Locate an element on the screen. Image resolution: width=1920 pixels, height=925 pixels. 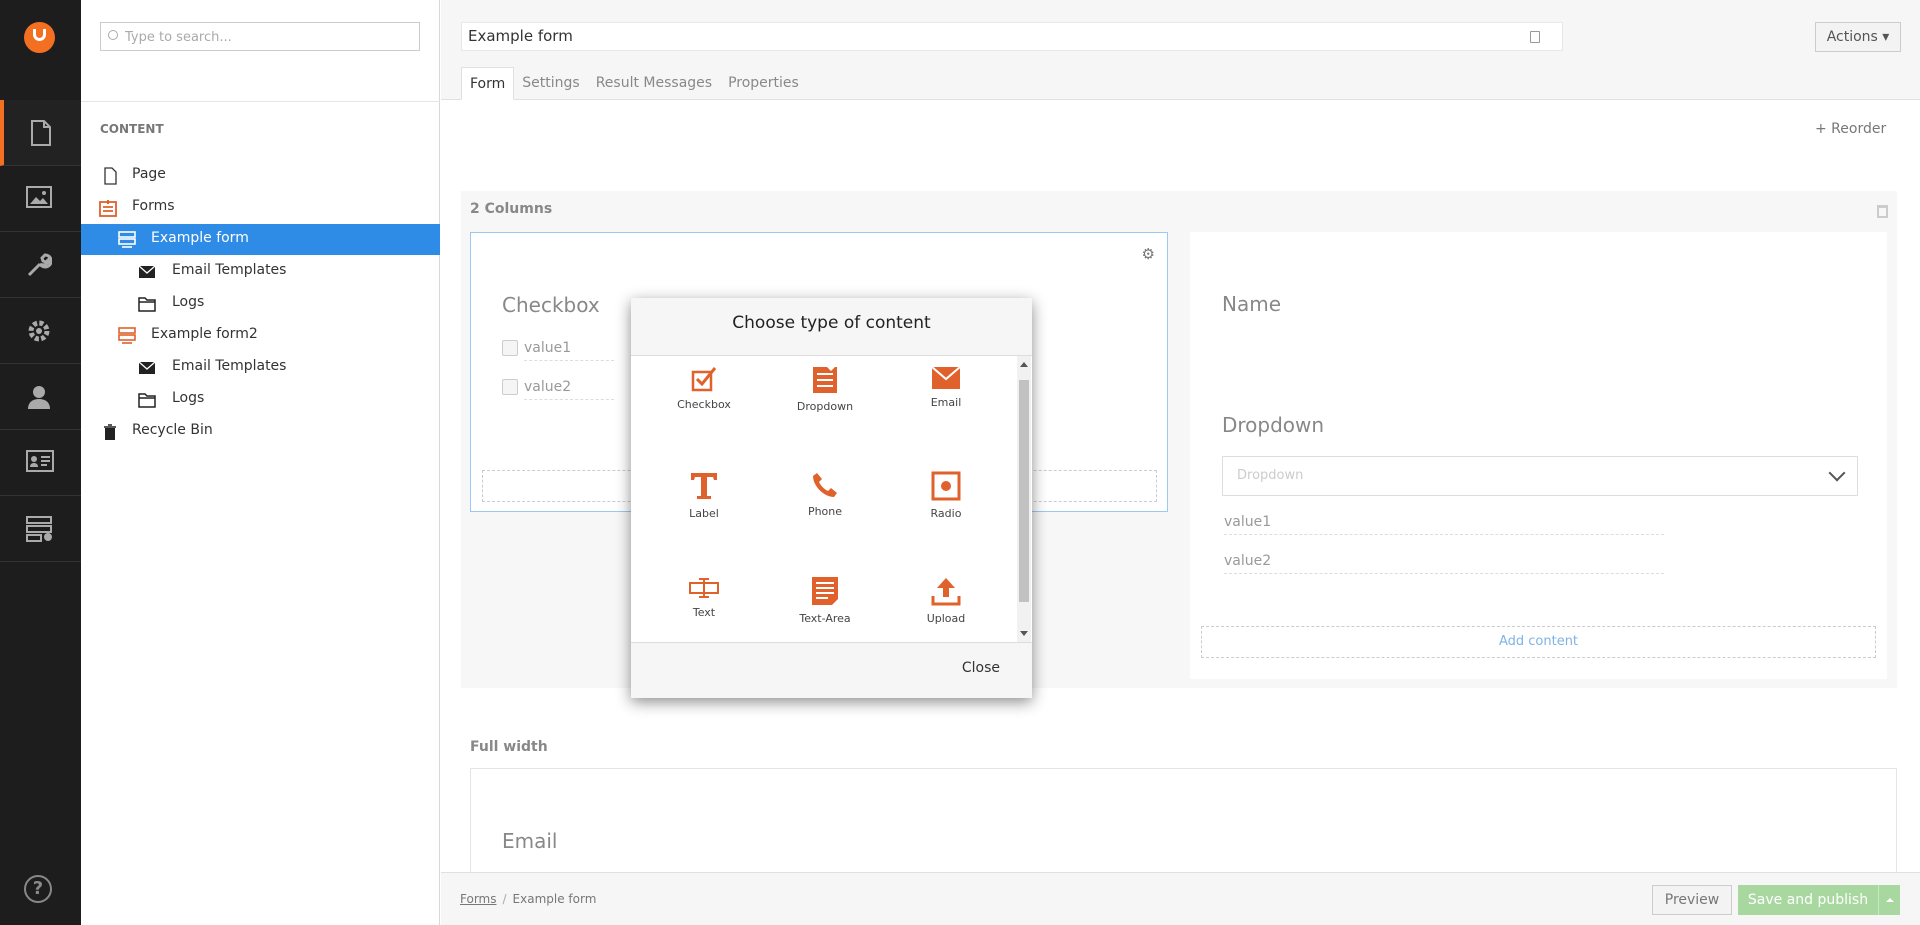
tree-item-label: Email Templates is located at coordinates (229, 270).